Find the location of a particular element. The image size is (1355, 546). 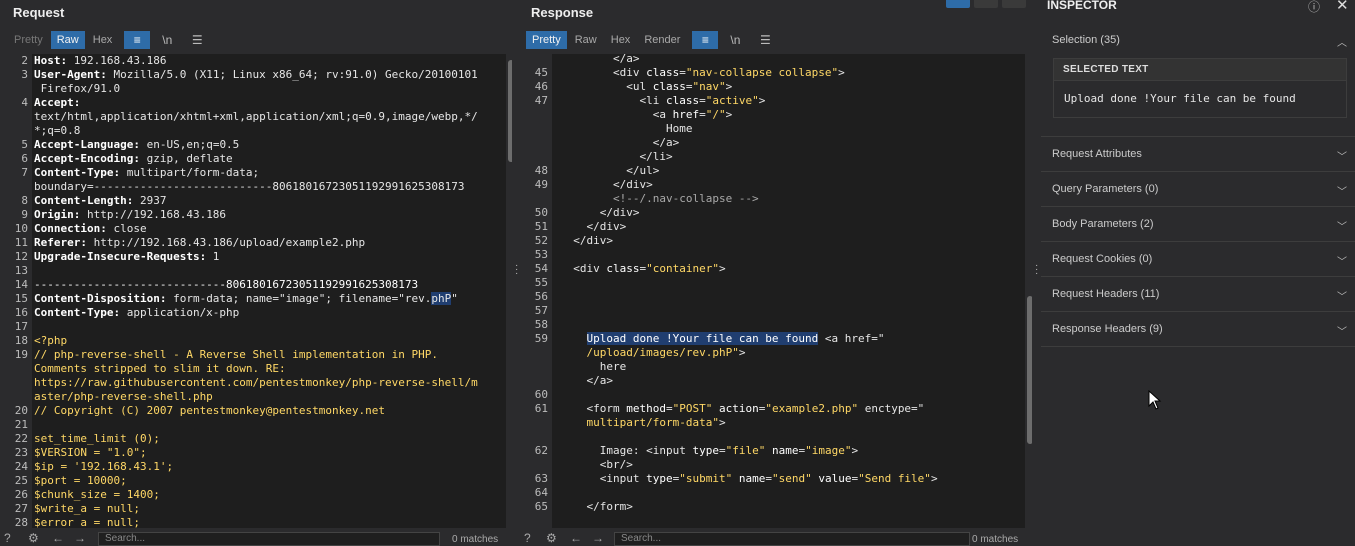

request-title: Request is located at coordinates (39, 12).